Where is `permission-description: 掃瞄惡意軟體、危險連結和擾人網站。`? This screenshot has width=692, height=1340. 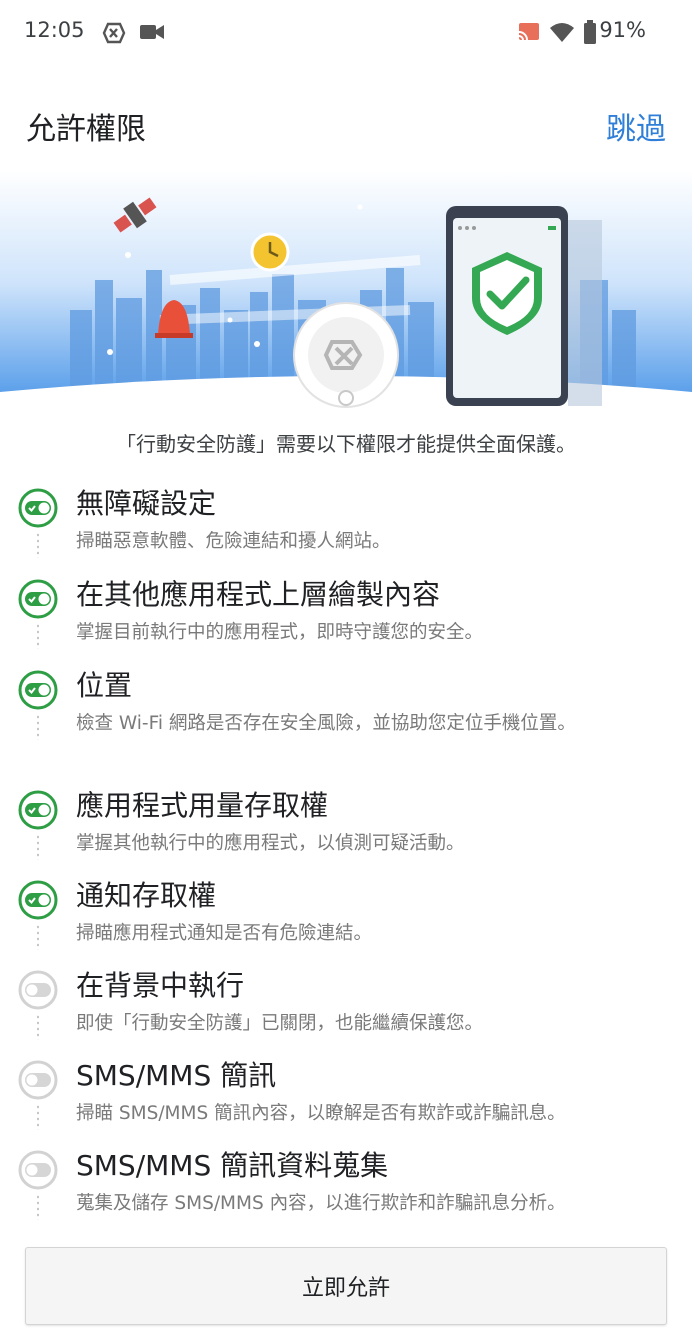
permission-description: 掃瞄惡意軟體、危險連結和擾人網站。 is located at coordinates (233, 541).